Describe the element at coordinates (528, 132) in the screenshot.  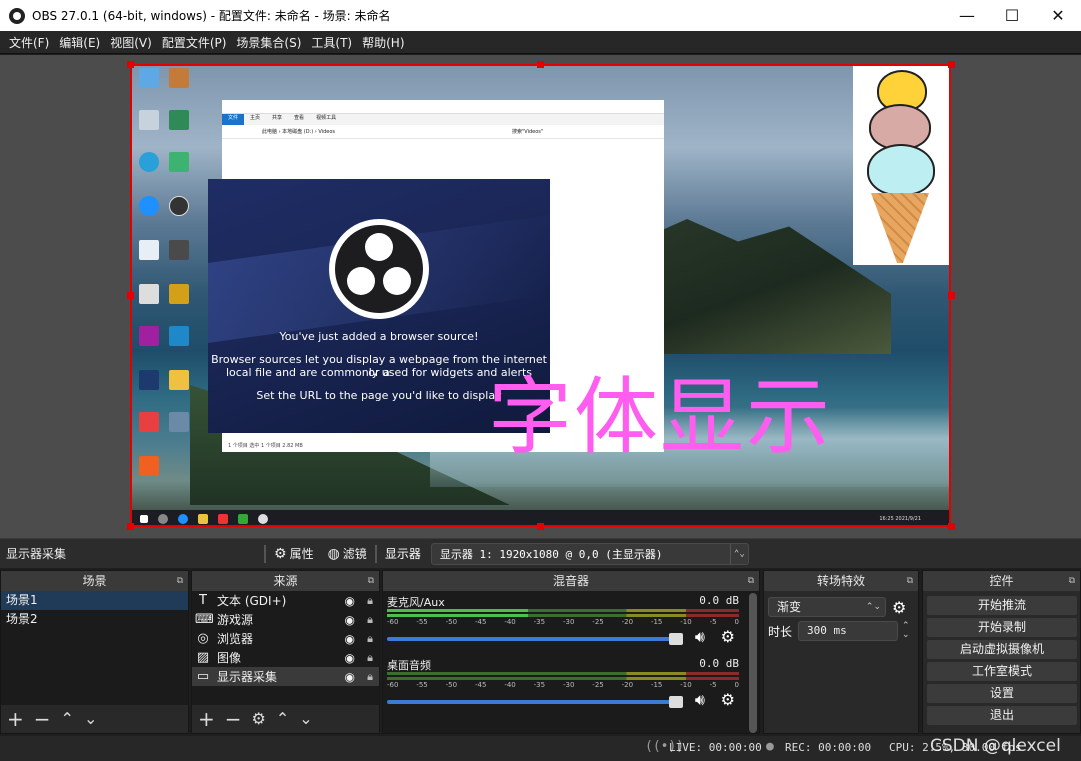
I see `explorer-search: 搜索"Videos"` at that location.